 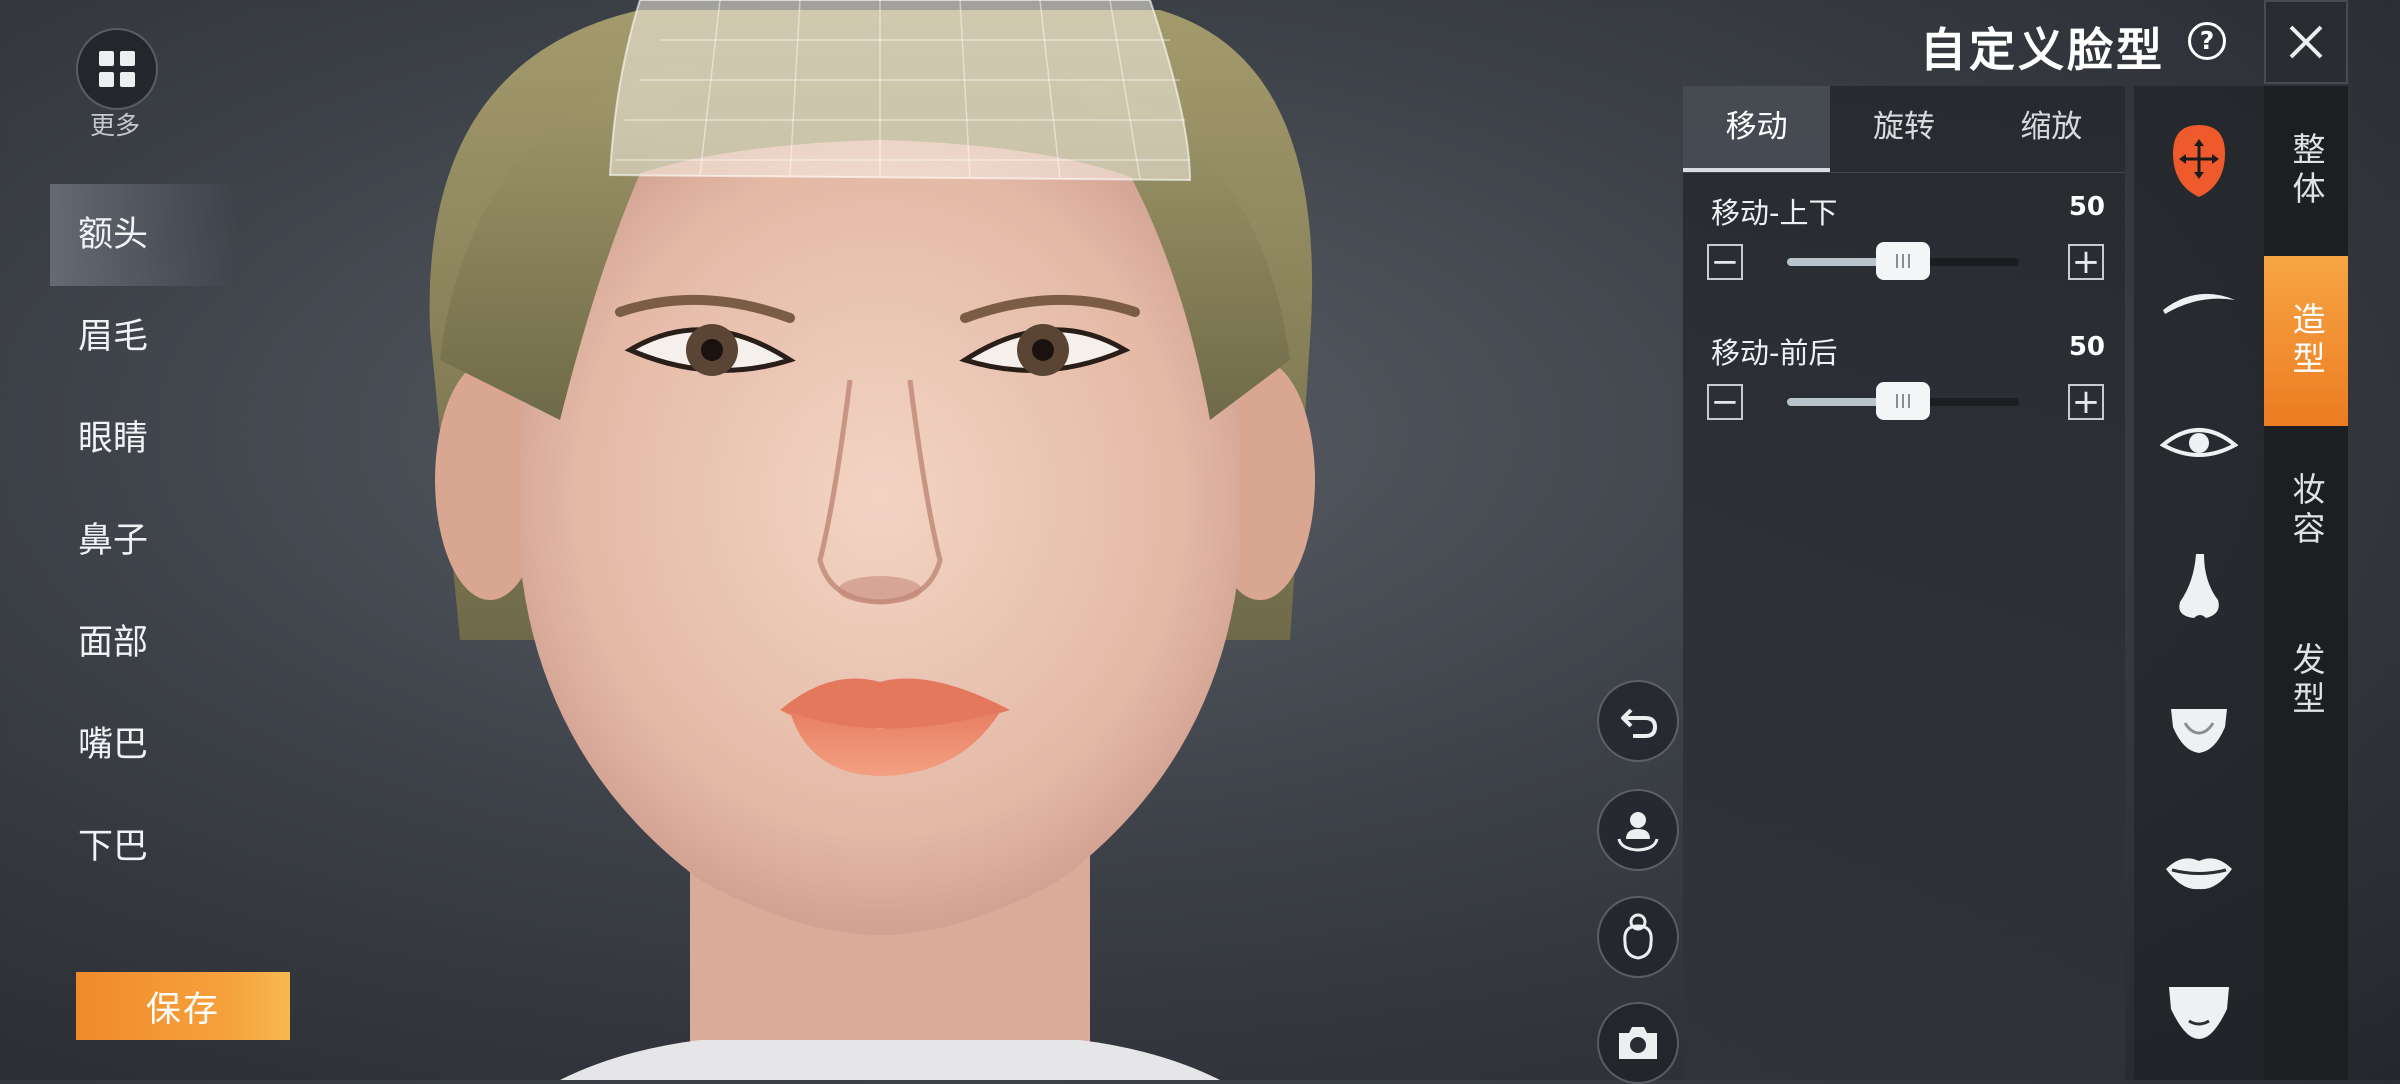 I want to click on face-icon, so click(x=2199, y=731).